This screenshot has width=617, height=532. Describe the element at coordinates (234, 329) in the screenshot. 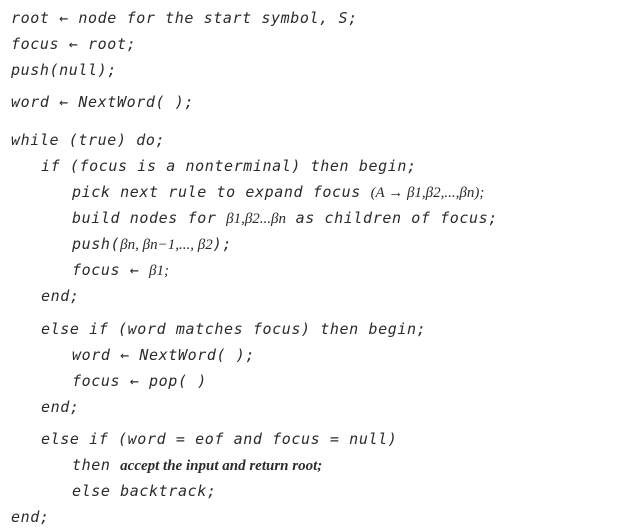

I see `code-line-else-if-match: else if (word matches focus) then begin;` at that location.